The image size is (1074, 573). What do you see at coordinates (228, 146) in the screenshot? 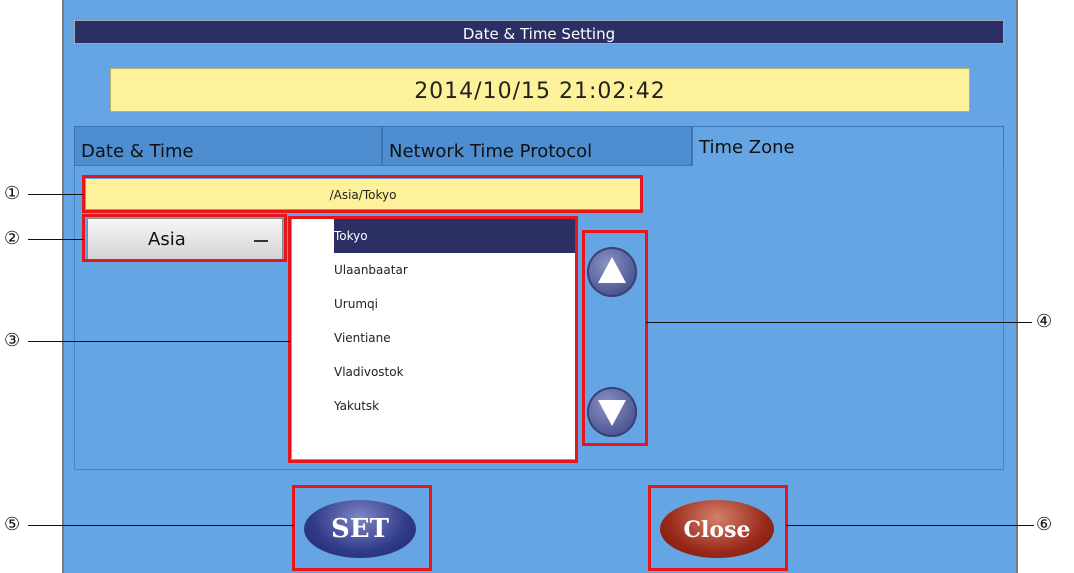
I see `tab-date-time: Date & Time` at bounding box center [228, 146].